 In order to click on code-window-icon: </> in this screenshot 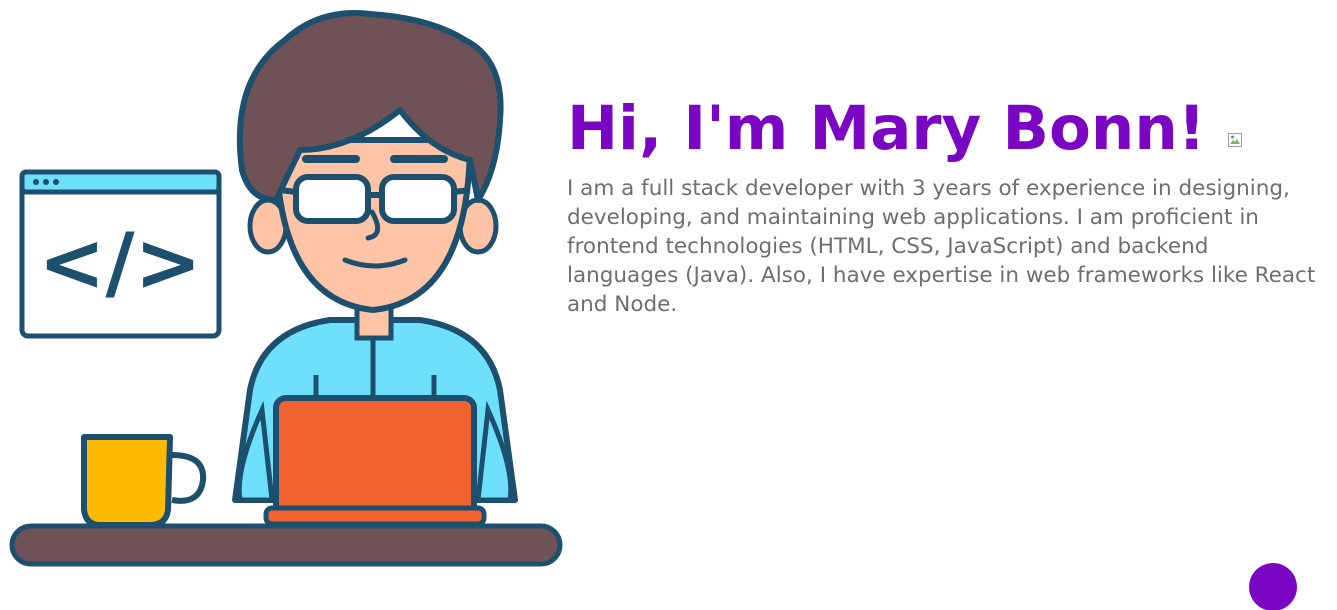, I will do `click(120, 254)`.